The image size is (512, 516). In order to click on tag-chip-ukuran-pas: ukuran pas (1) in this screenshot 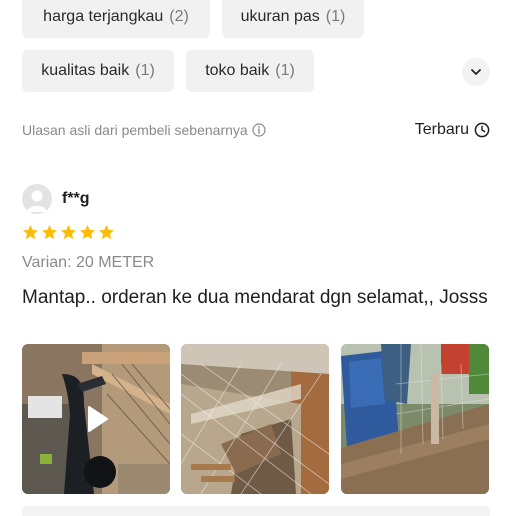, I will do `click(293, 19)`.